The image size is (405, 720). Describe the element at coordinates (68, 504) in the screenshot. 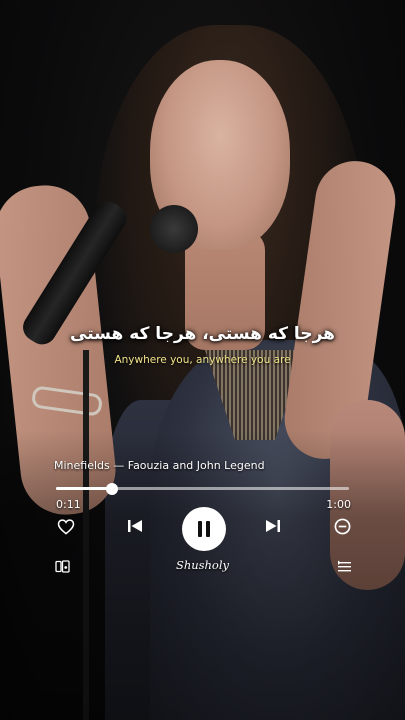

I see `elapsed-time: 0:11` at that location.